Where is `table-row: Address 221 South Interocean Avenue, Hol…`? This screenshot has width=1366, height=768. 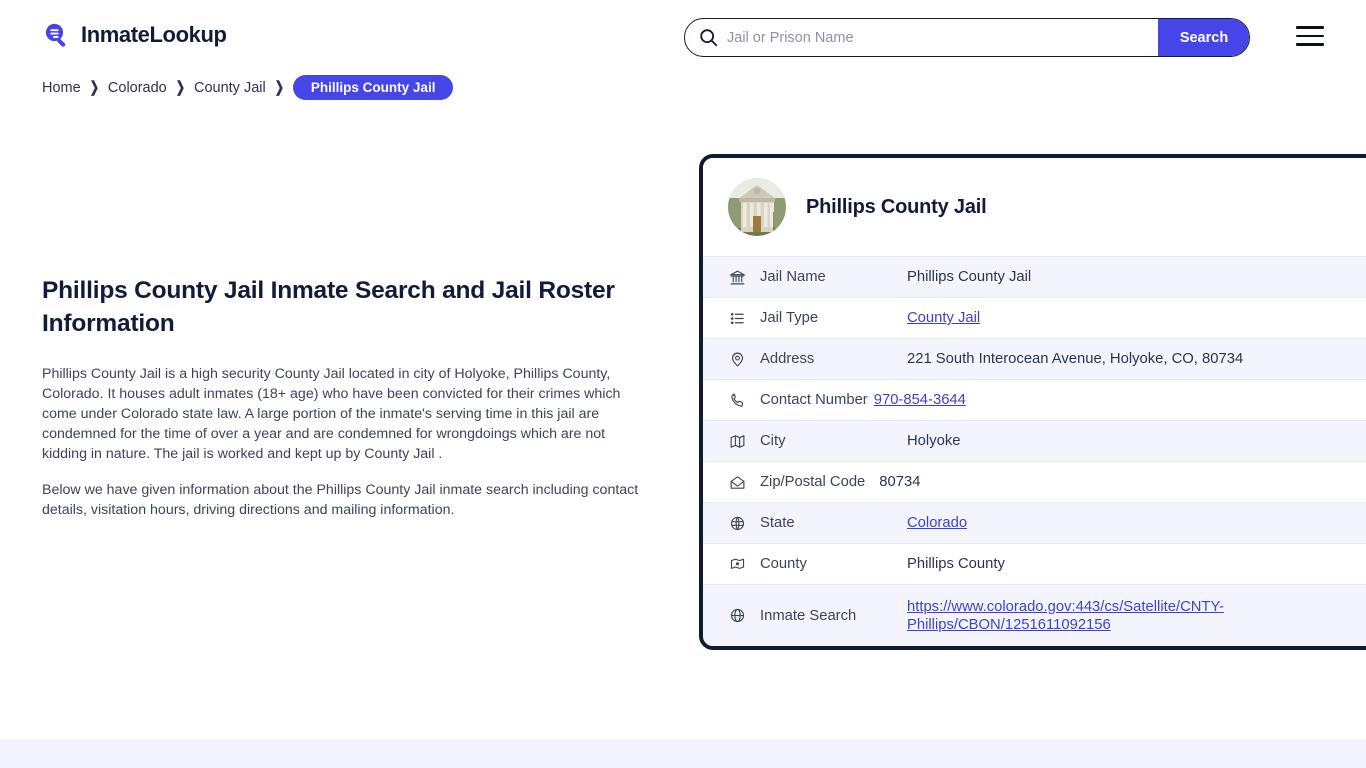
table-row: Address 221 South Interocean Avenue, Hol… is located at coordinates (1034, 358).